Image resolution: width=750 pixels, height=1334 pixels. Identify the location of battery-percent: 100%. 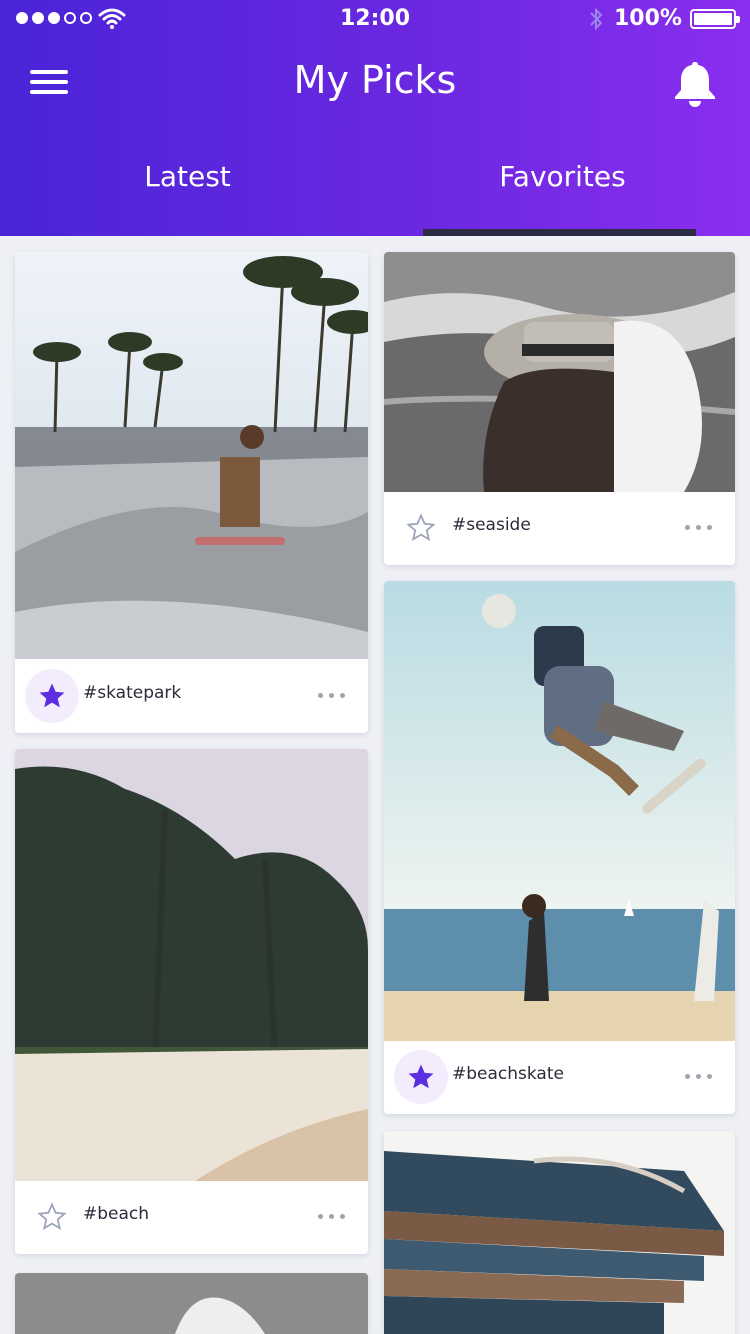
(648, 18).